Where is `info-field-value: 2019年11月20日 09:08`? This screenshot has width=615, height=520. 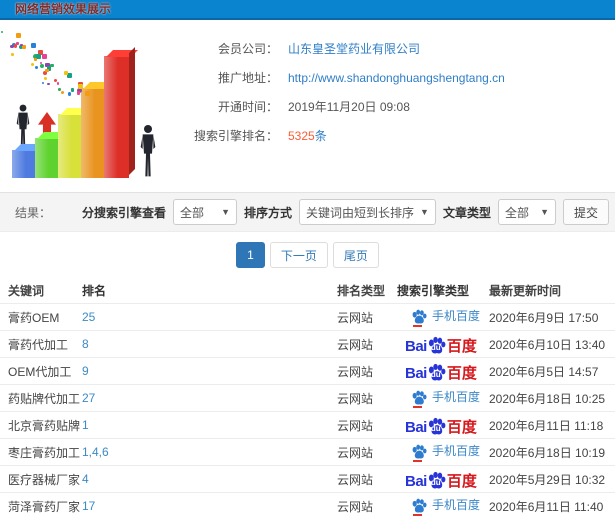
info-field-value: 2019年11月20日 09:08 is located at coordinates (349, 107).